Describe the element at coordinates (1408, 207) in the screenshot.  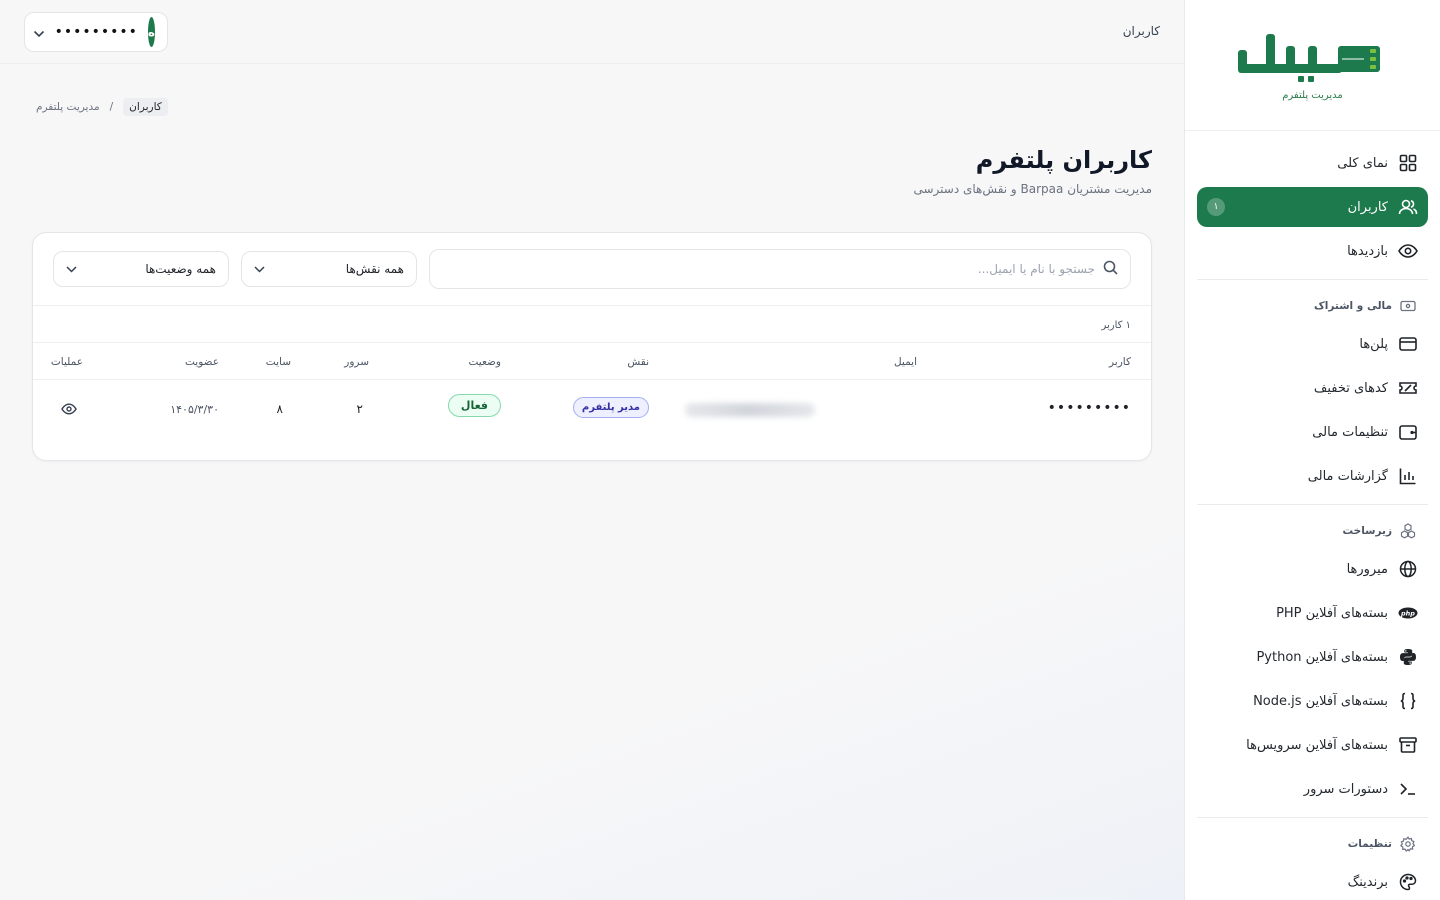
I see `users-icon` at that location.